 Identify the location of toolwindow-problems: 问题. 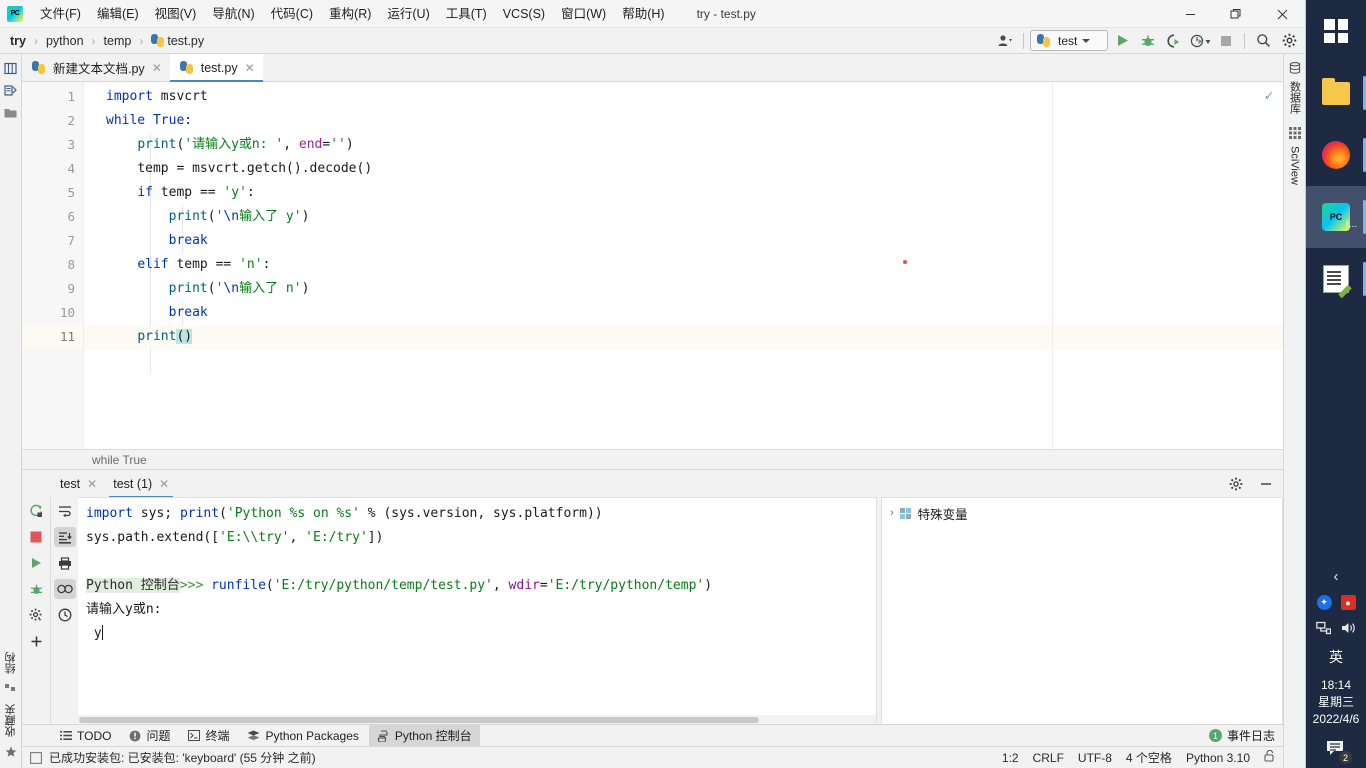
(149, 736).